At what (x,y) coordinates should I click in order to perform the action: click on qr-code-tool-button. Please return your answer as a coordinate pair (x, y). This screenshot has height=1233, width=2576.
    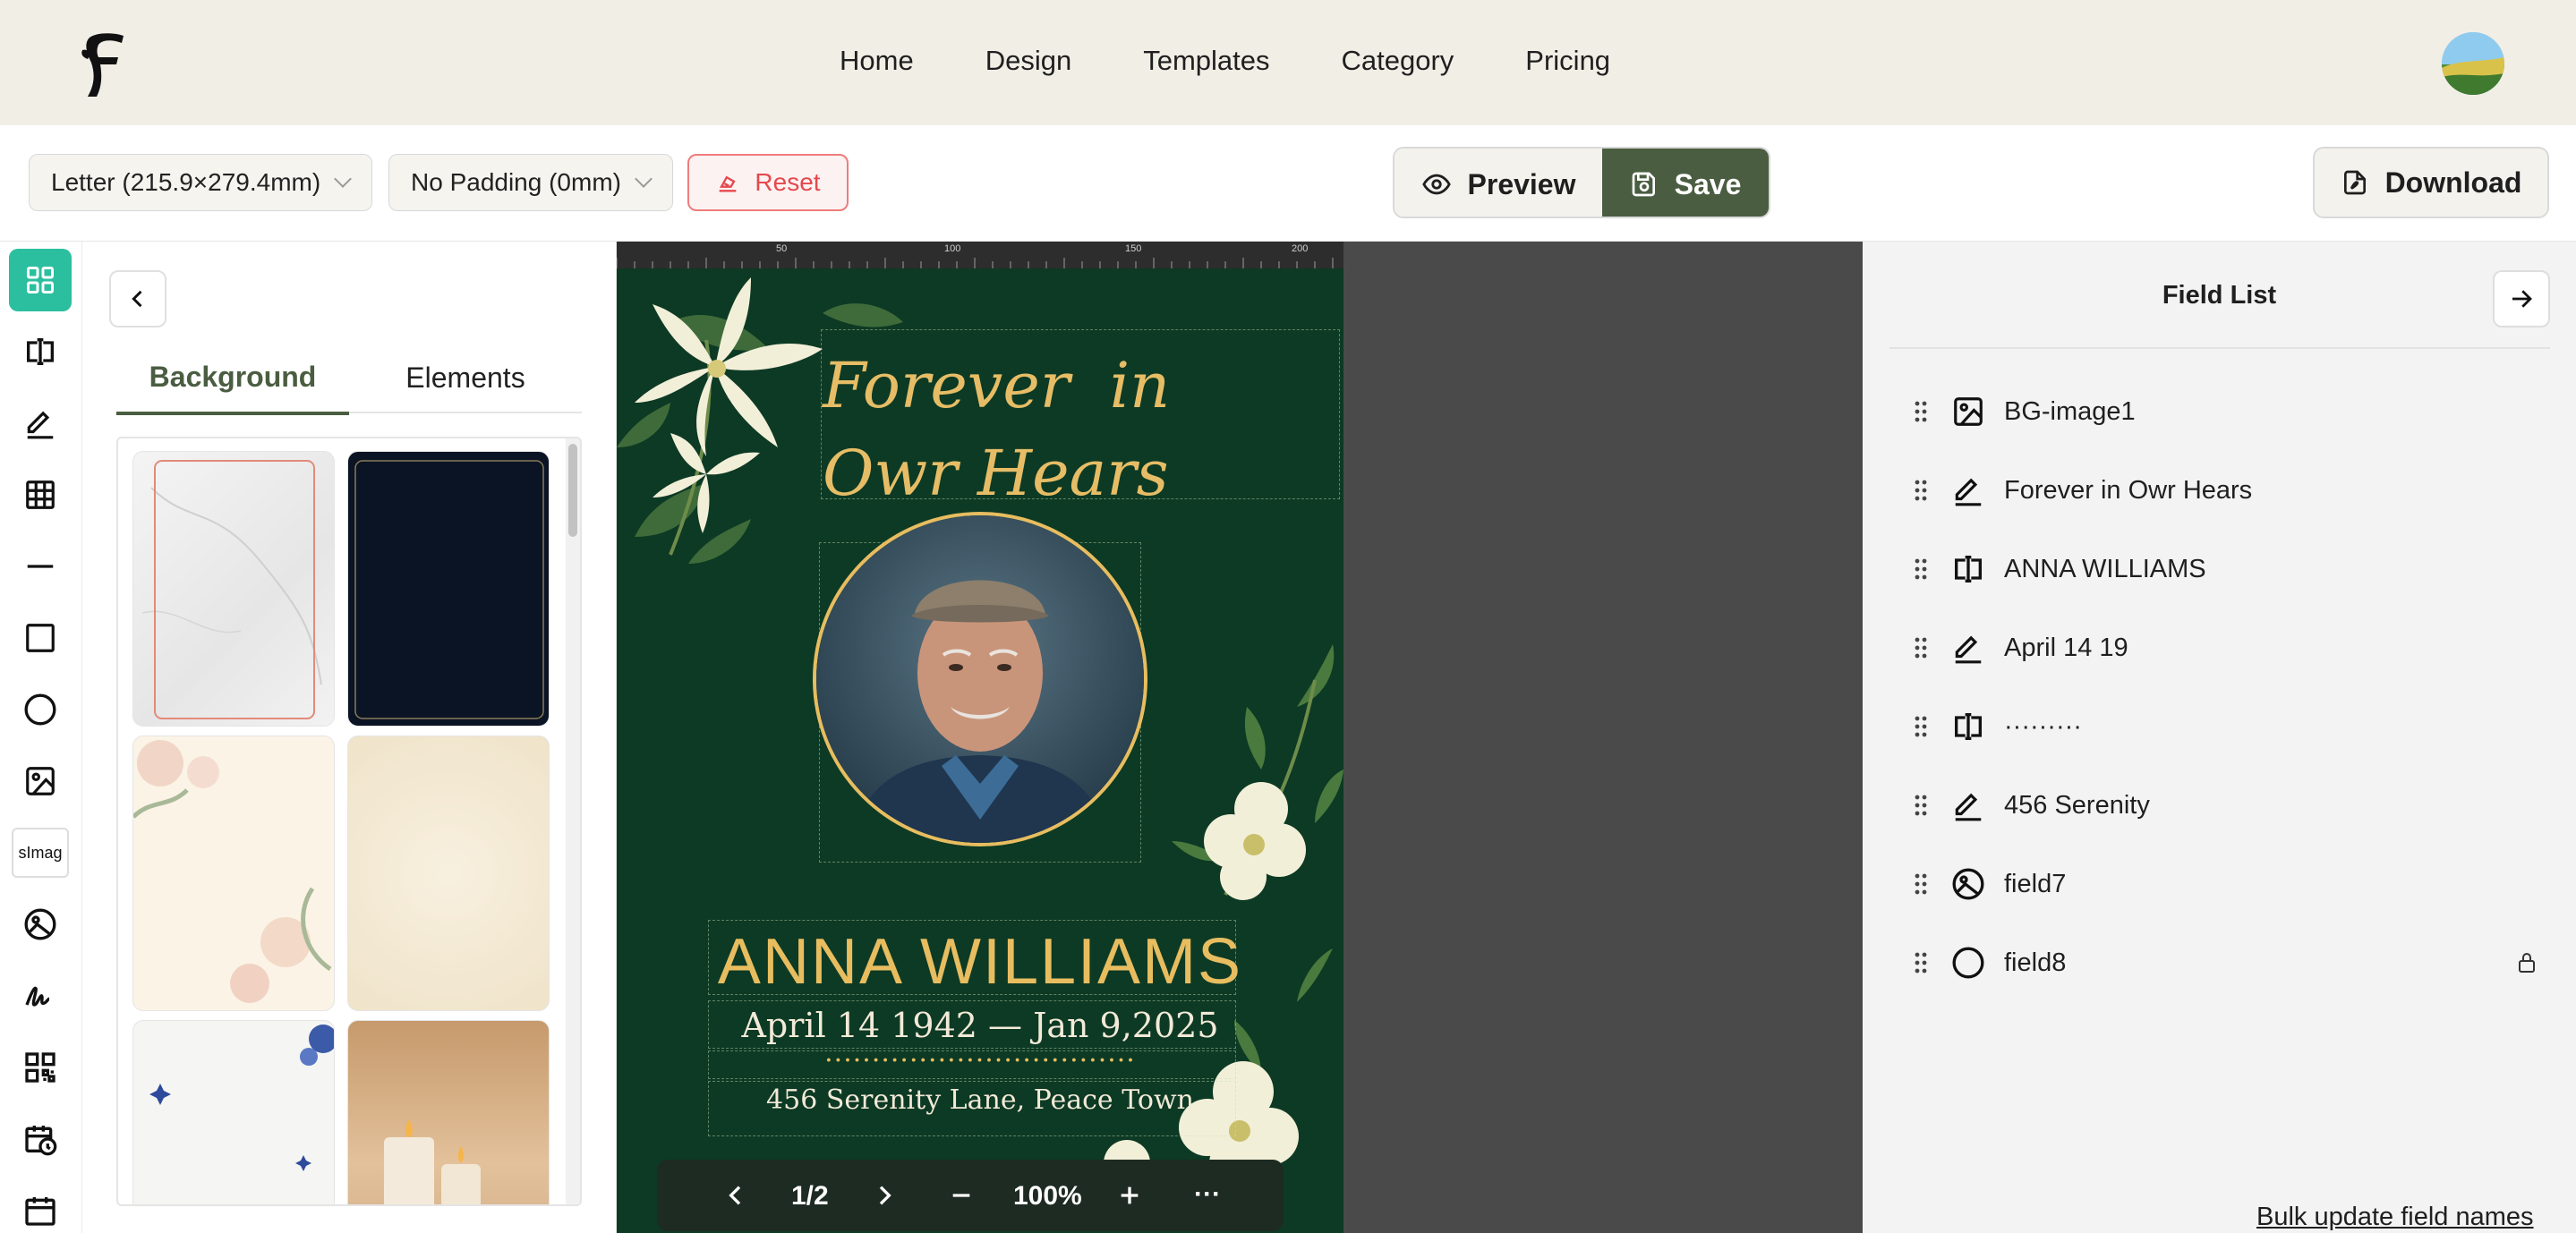
    Looking at the image, I should click on (40, 1067).